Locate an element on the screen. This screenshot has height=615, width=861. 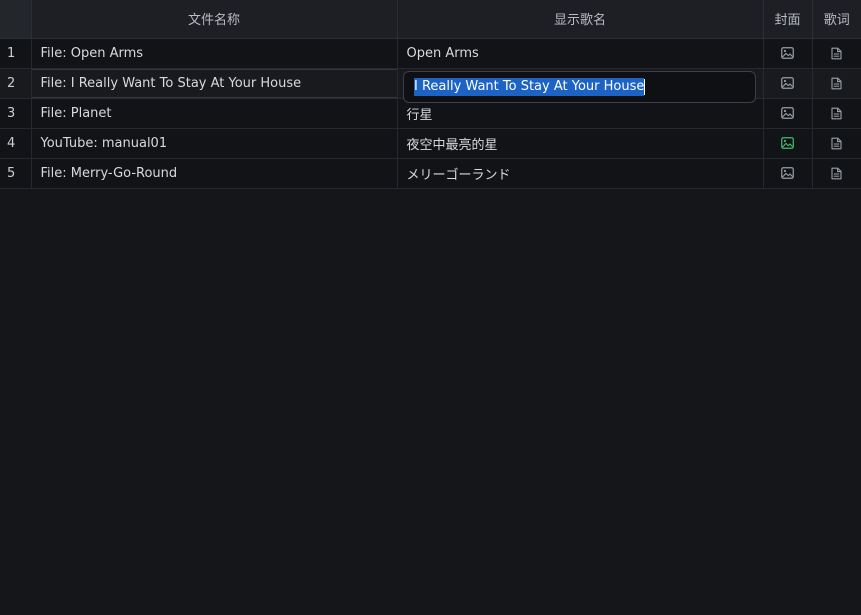
file-name-cell: File: Open Arms is located at coordinates (214, 53).